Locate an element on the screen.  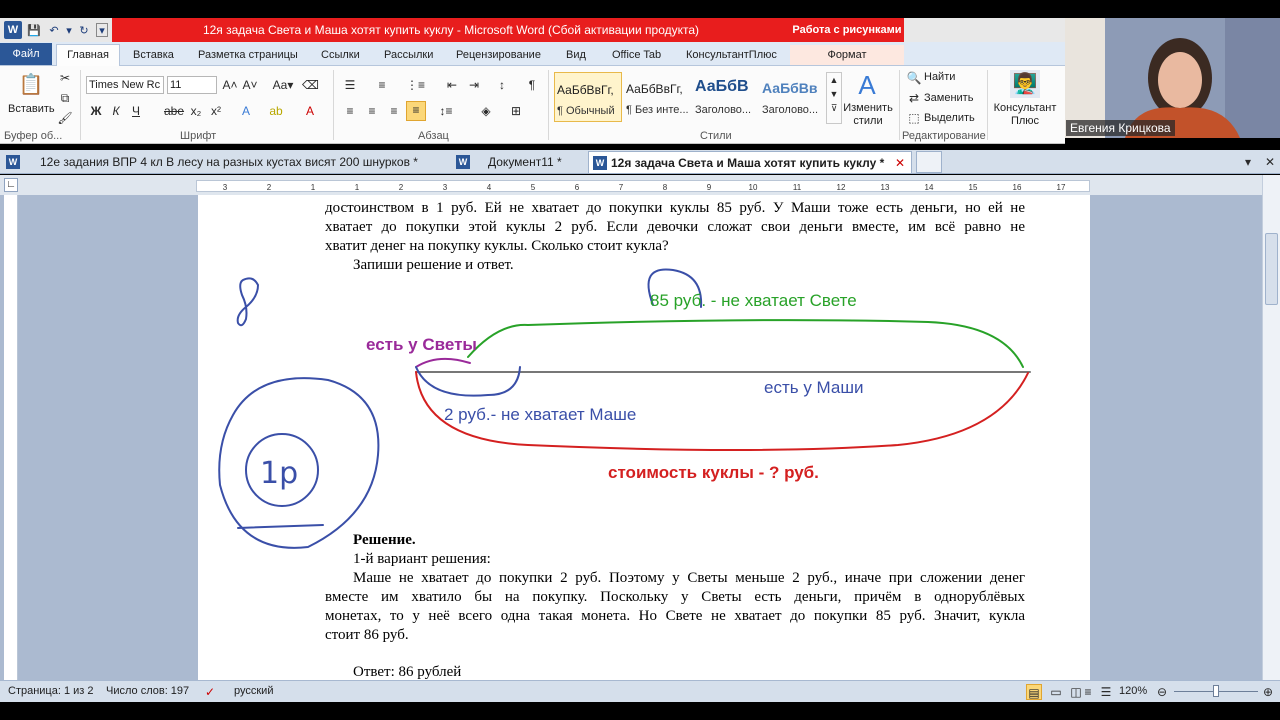
decrease-indent-icon: ⇤ is located at coordinates (452, 85).